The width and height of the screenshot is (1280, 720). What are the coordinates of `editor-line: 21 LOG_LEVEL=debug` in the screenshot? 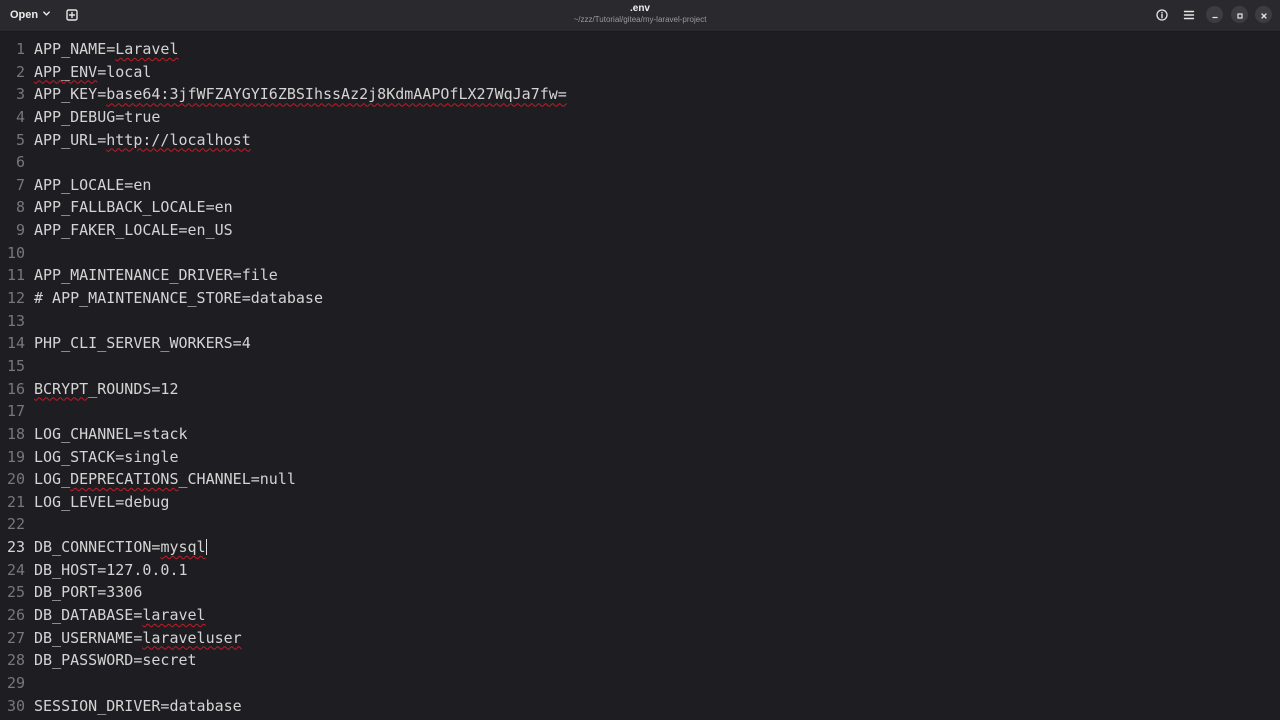 It's located at (640, 502).